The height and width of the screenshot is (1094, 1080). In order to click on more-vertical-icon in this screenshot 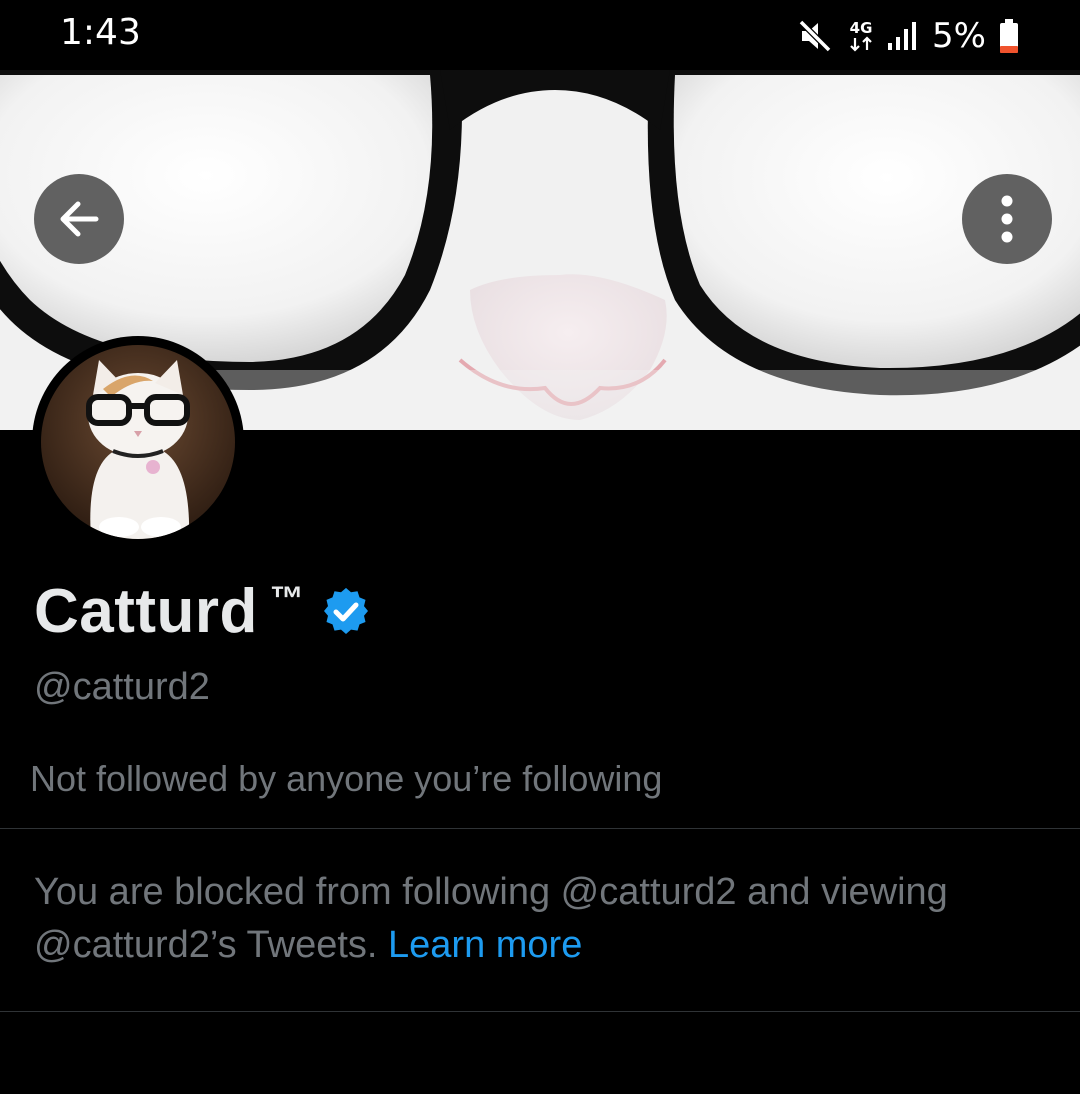, I will do `click(1007, 219)`.